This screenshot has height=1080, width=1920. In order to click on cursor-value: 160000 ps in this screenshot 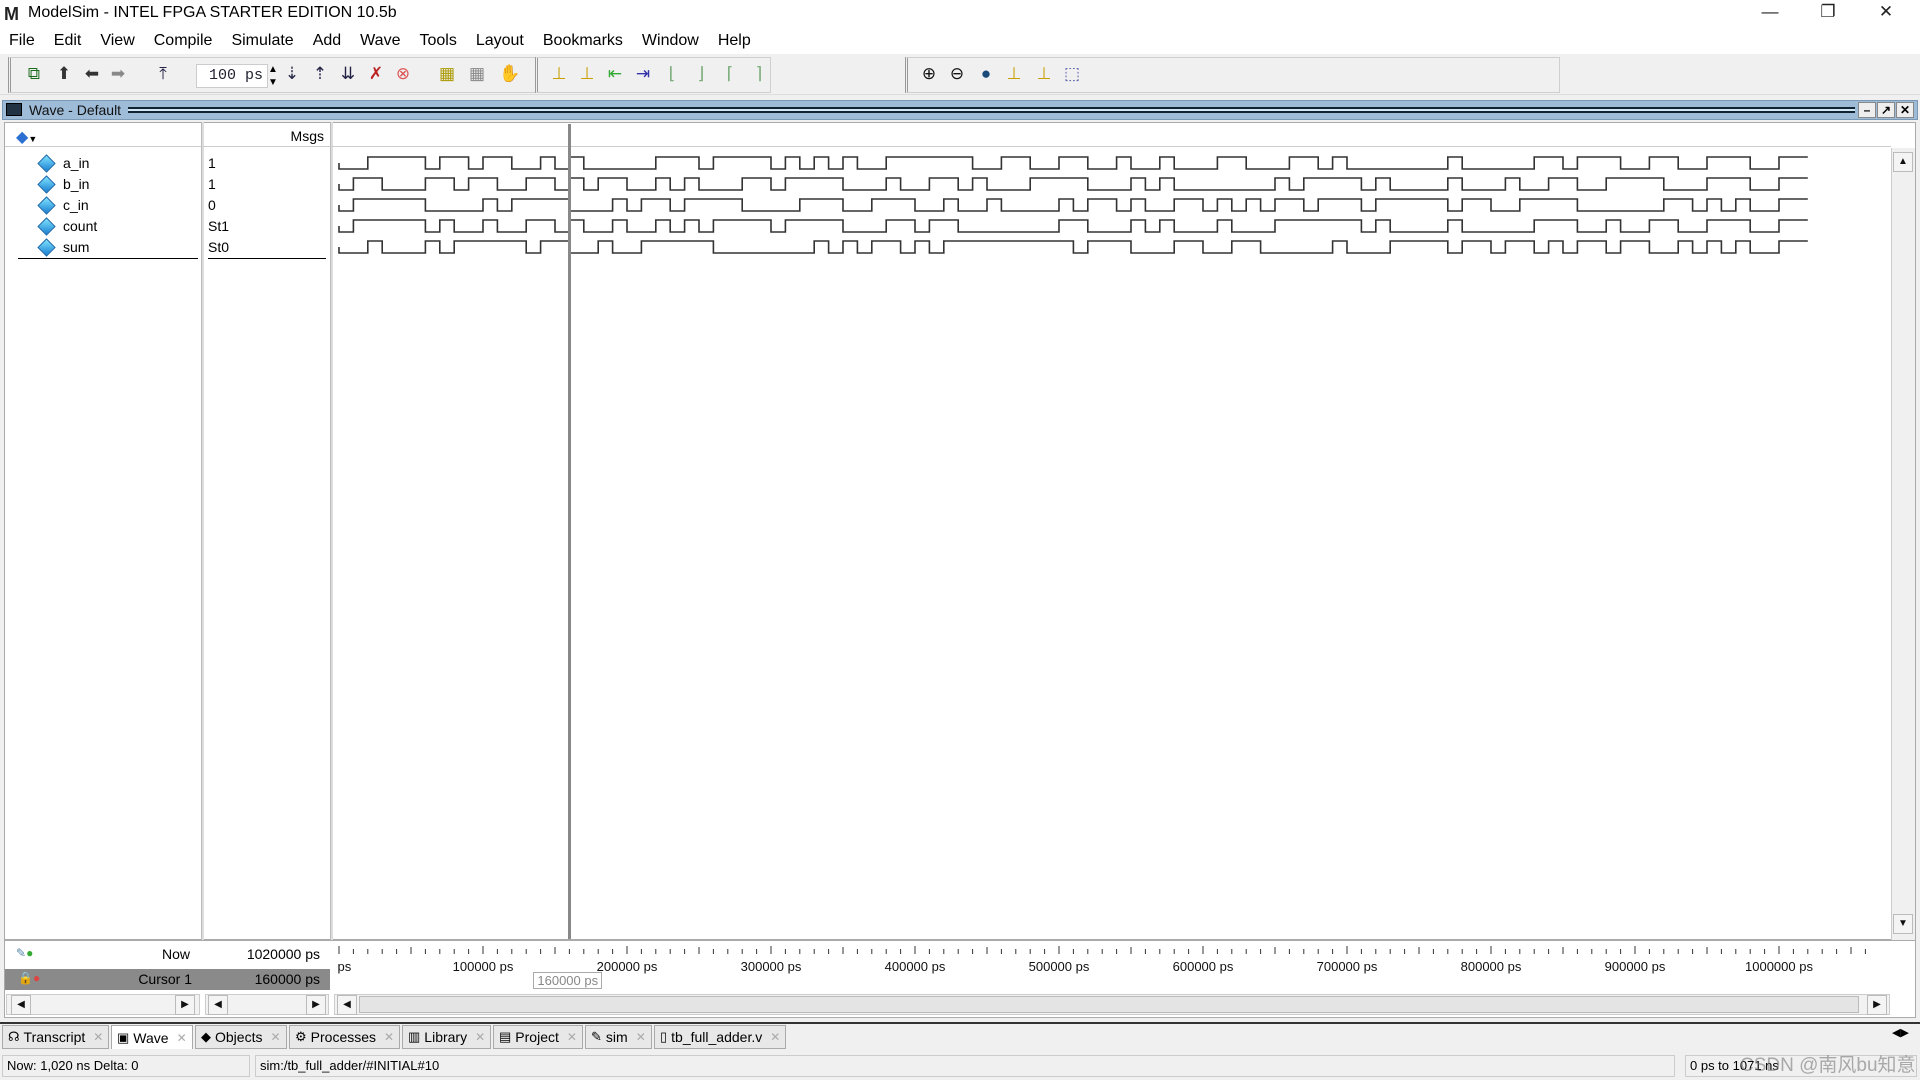, I will do `click(264, 979)`.